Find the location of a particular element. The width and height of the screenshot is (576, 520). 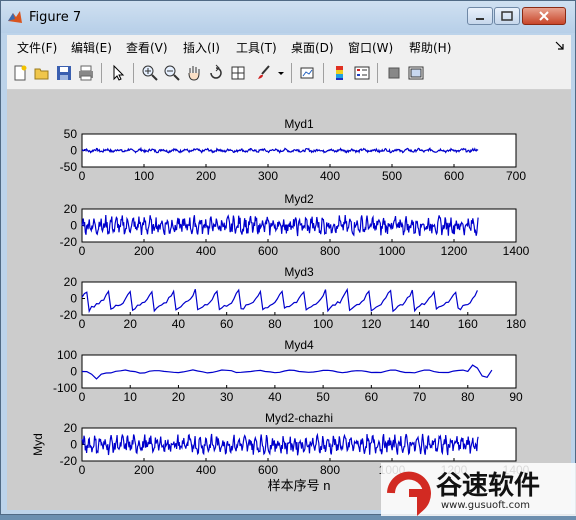

insert-legend-icon is located at coordinates (362, 73).